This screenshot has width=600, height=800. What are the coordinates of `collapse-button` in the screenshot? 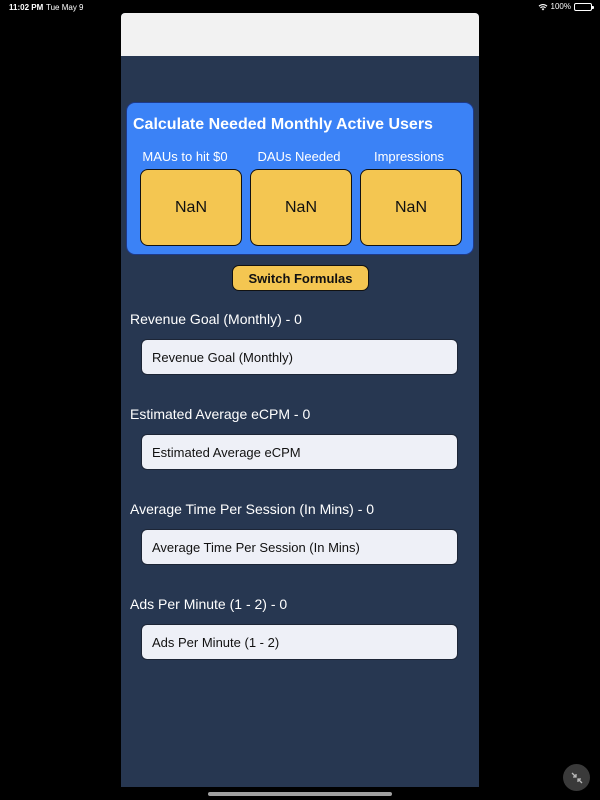 It's located at (576, 777).